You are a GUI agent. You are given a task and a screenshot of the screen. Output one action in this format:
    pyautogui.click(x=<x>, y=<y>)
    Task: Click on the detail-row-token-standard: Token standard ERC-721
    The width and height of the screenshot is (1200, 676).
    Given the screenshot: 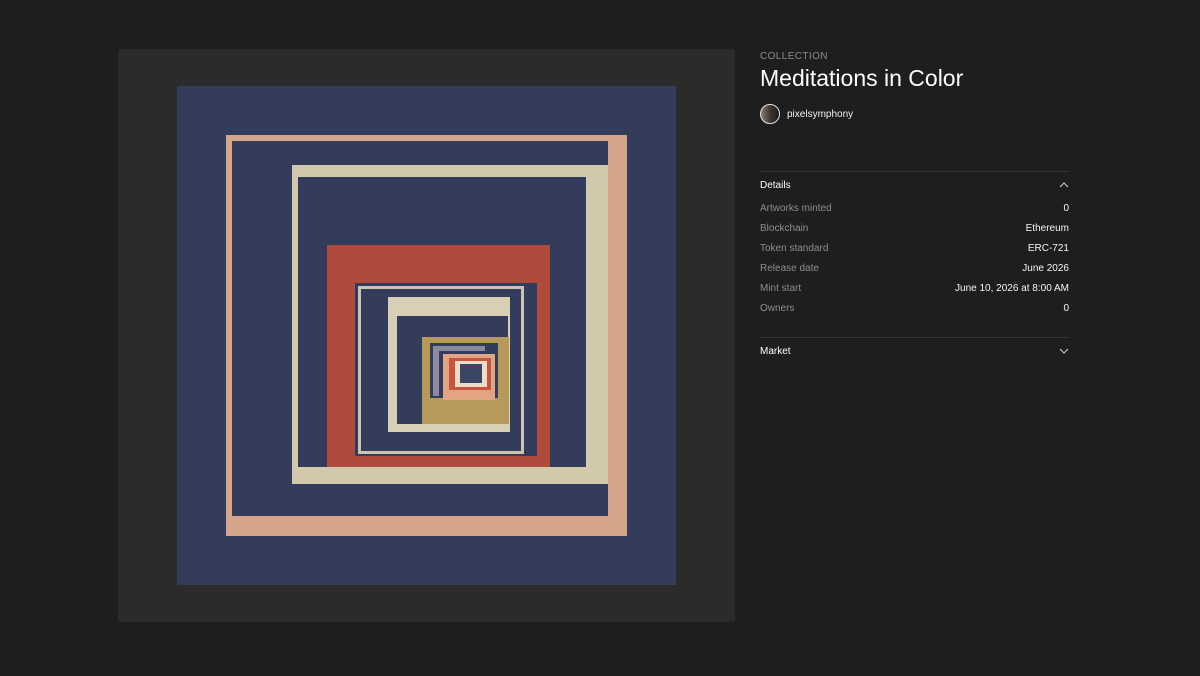 What is the action you would take?
    pyautogui.click(x=914, y=248)
    